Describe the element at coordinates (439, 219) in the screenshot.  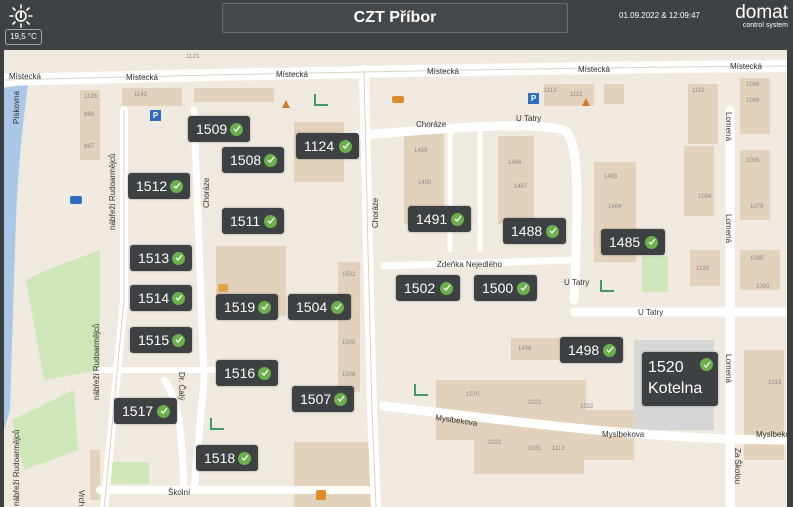
I see `substation-tile: 1491` at that location.